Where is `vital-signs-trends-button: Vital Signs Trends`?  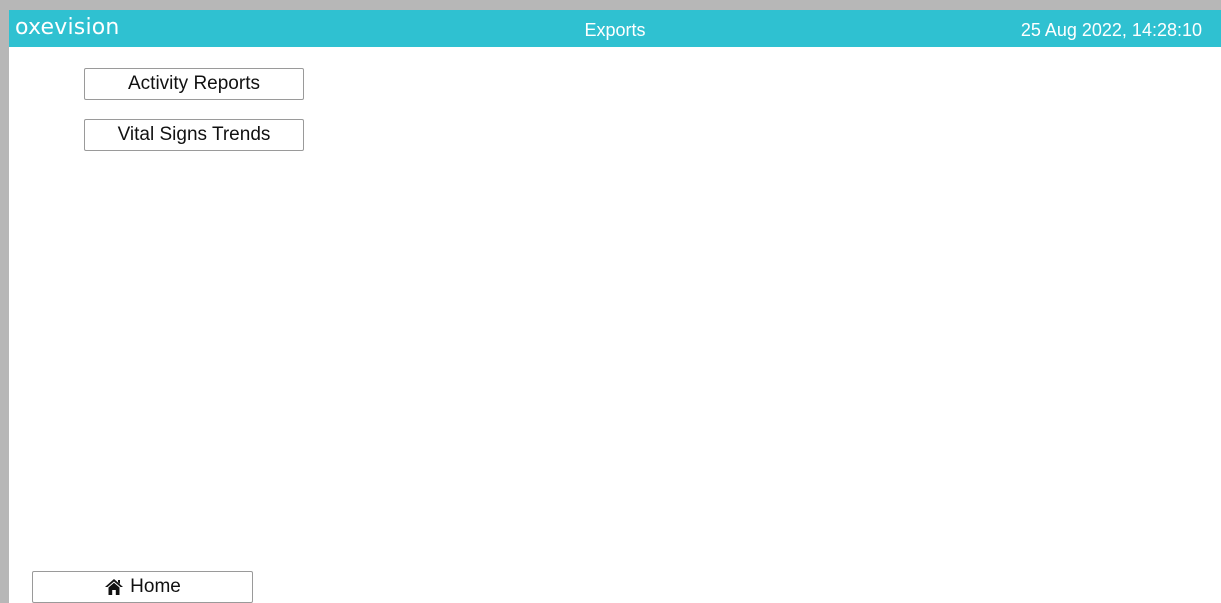 vital-signs-trends-button: Vital Signs Trends is located at coordinates (194, 135).